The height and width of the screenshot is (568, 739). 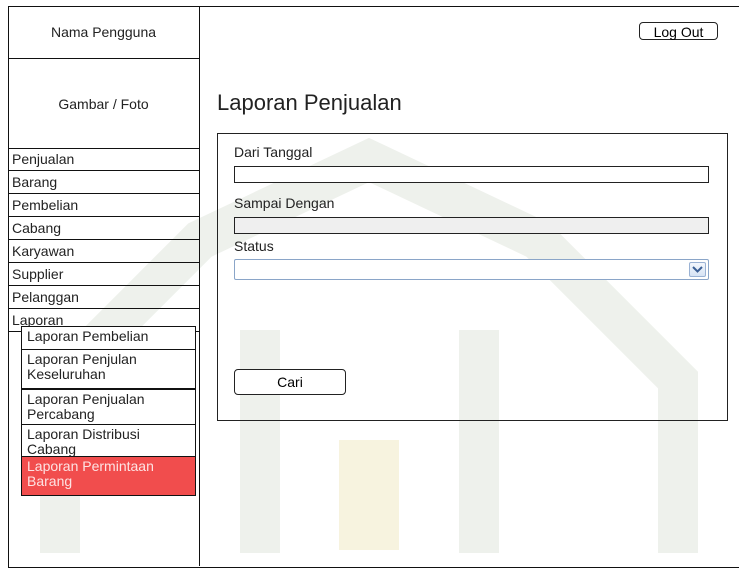 What do you see at coordinates (697, 269) in the screenshot?
I see `chevron-down-icon` at bounding box center [697, 269].